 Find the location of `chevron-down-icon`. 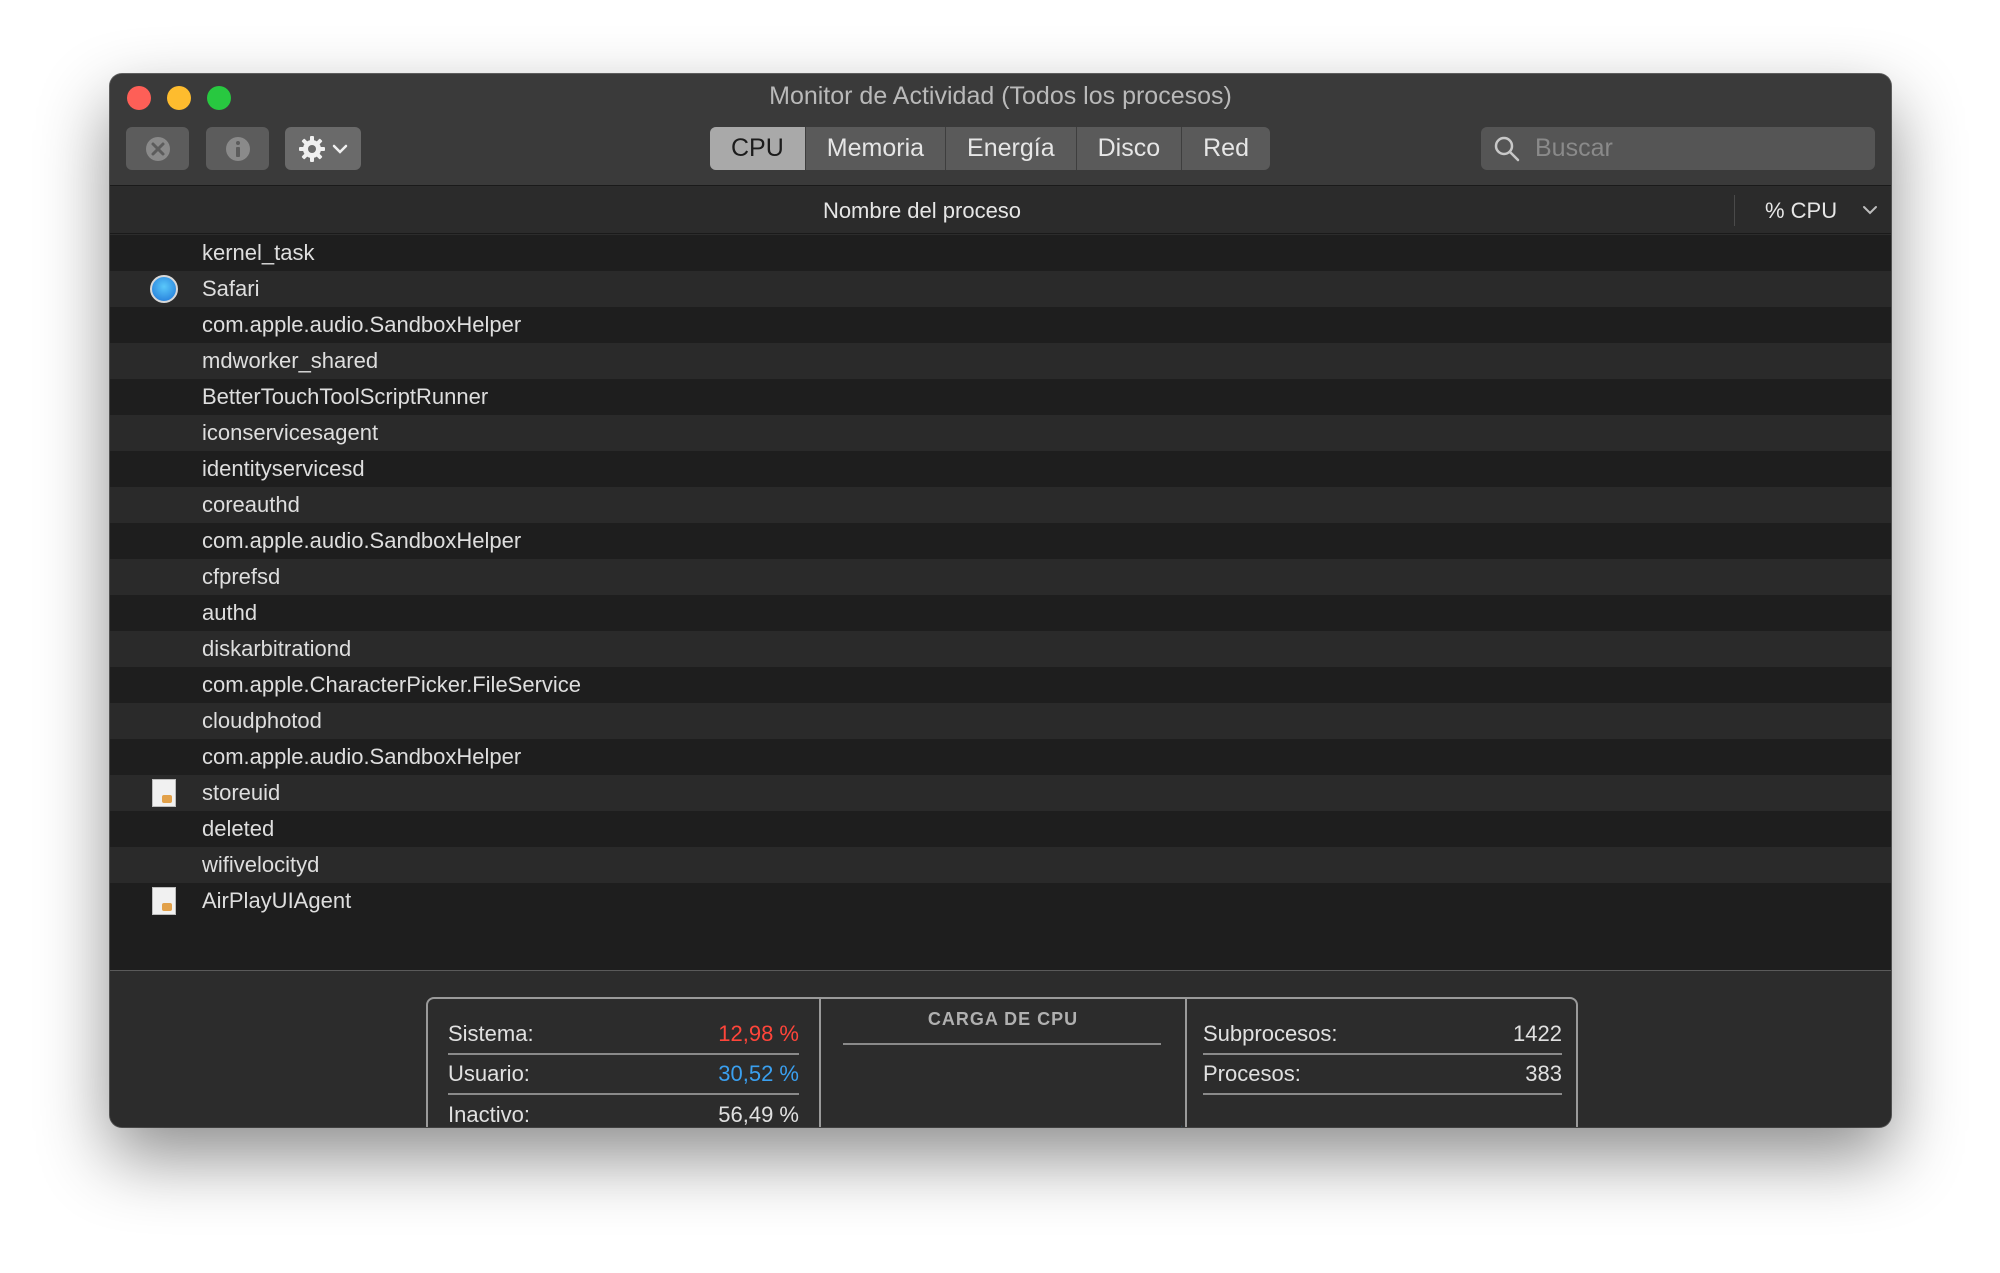

chevron-down-icon is located at coordinates (340, 149).